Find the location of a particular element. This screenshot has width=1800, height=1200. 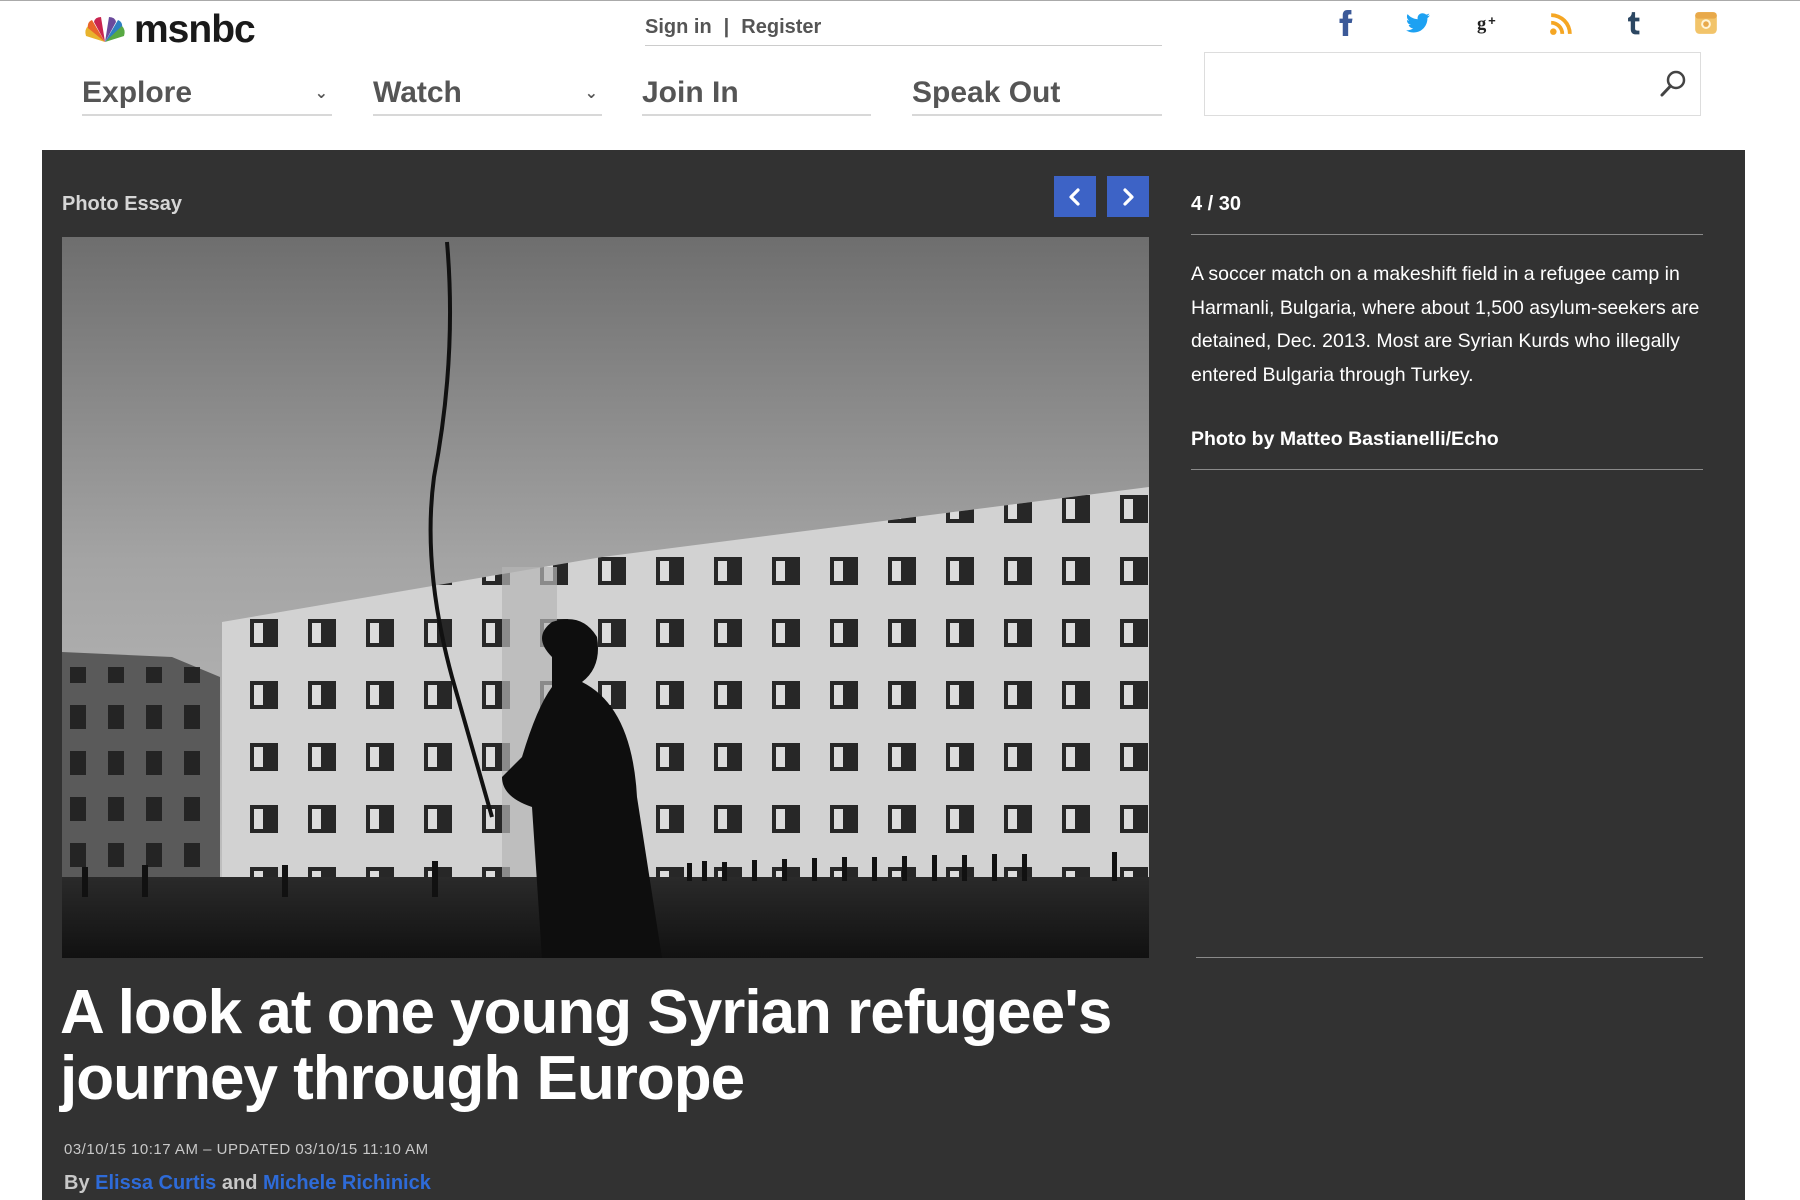

google-plus-icon: g + is located at coordinates (1490, 23).